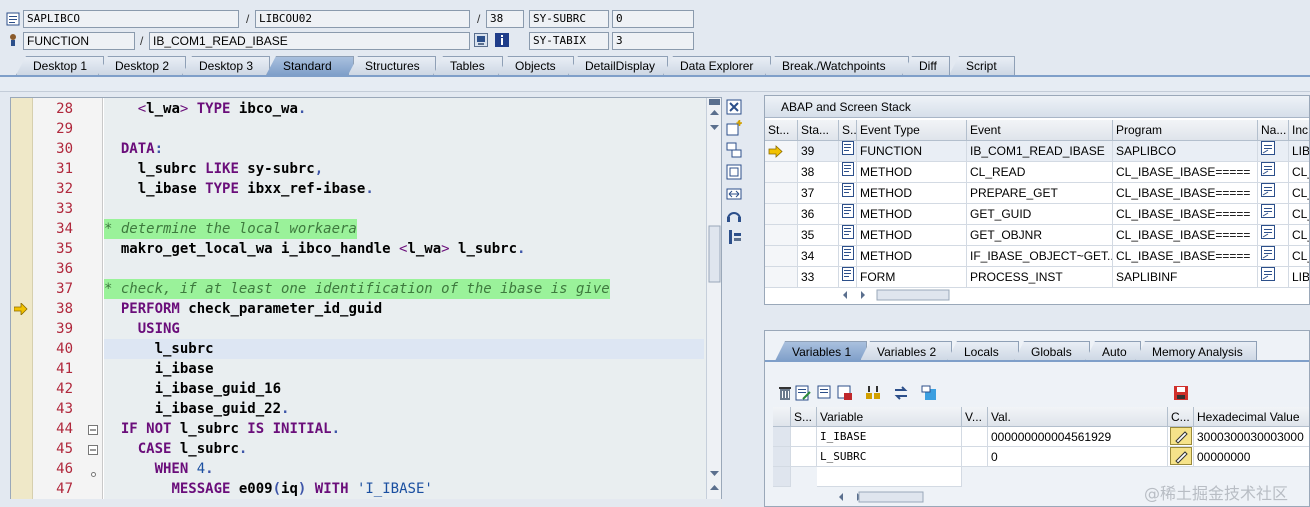 The image size is (1310, 507). What do you see at coordinates (1078, 457) in the screenshot?
I see `variable-value-cell: 0` at bounding box center [1078, 457].